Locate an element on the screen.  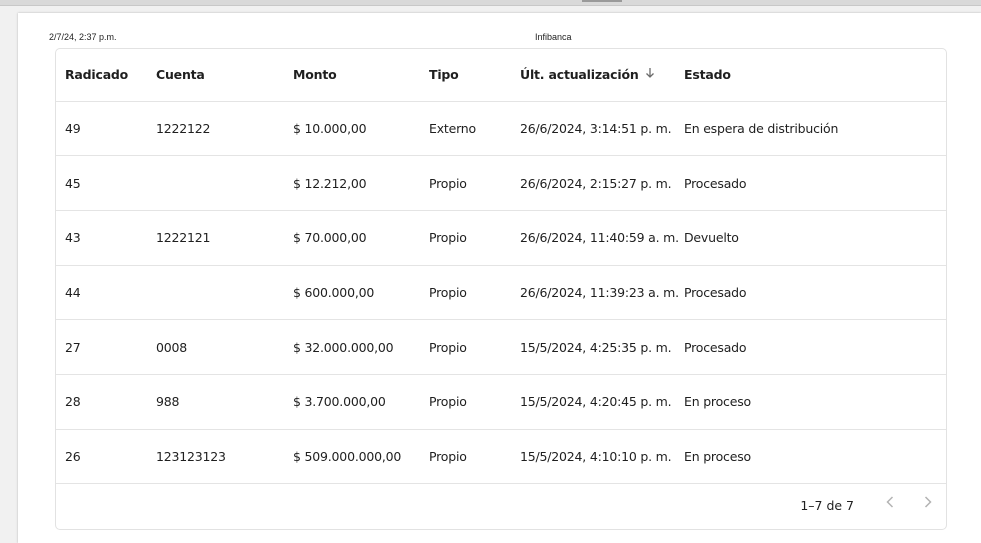
cell-cuenta: 988 is located at coordinates (215, 402).